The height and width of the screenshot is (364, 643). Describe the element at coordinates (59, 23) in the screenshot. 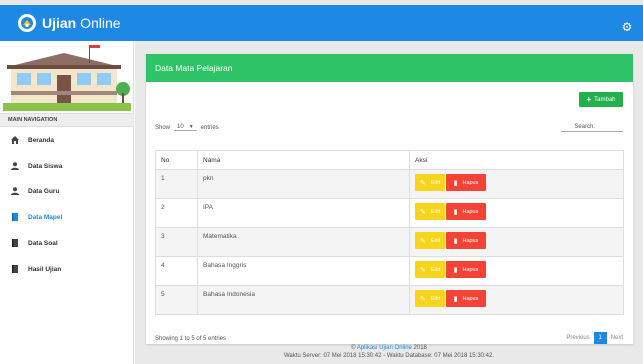

I see `brand-bold: Ujian` at that location.